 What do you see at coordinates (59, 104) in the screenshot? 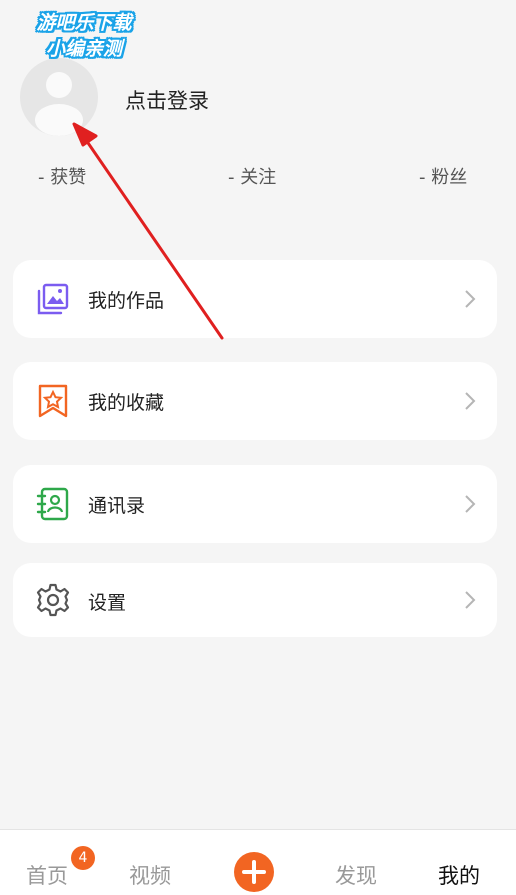
I see `default-avatar-icon` at bounding box center [59, 104].